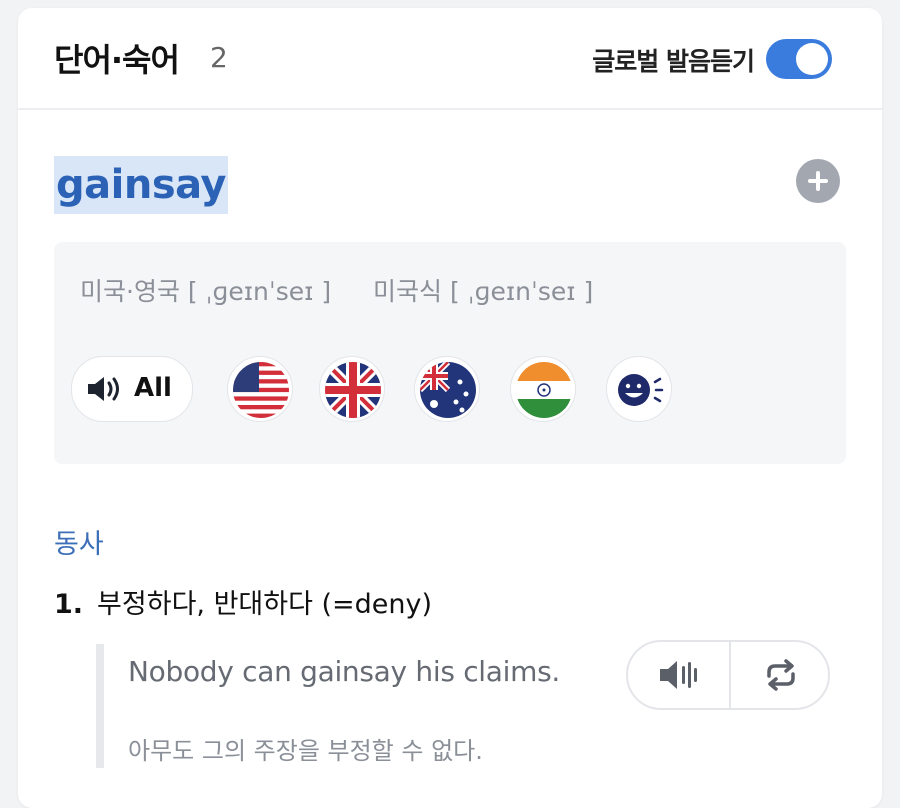 The height and width of the screenshot is (808, 900). I want to click on us-uk-label: 미국·영국, so click(130, 291).